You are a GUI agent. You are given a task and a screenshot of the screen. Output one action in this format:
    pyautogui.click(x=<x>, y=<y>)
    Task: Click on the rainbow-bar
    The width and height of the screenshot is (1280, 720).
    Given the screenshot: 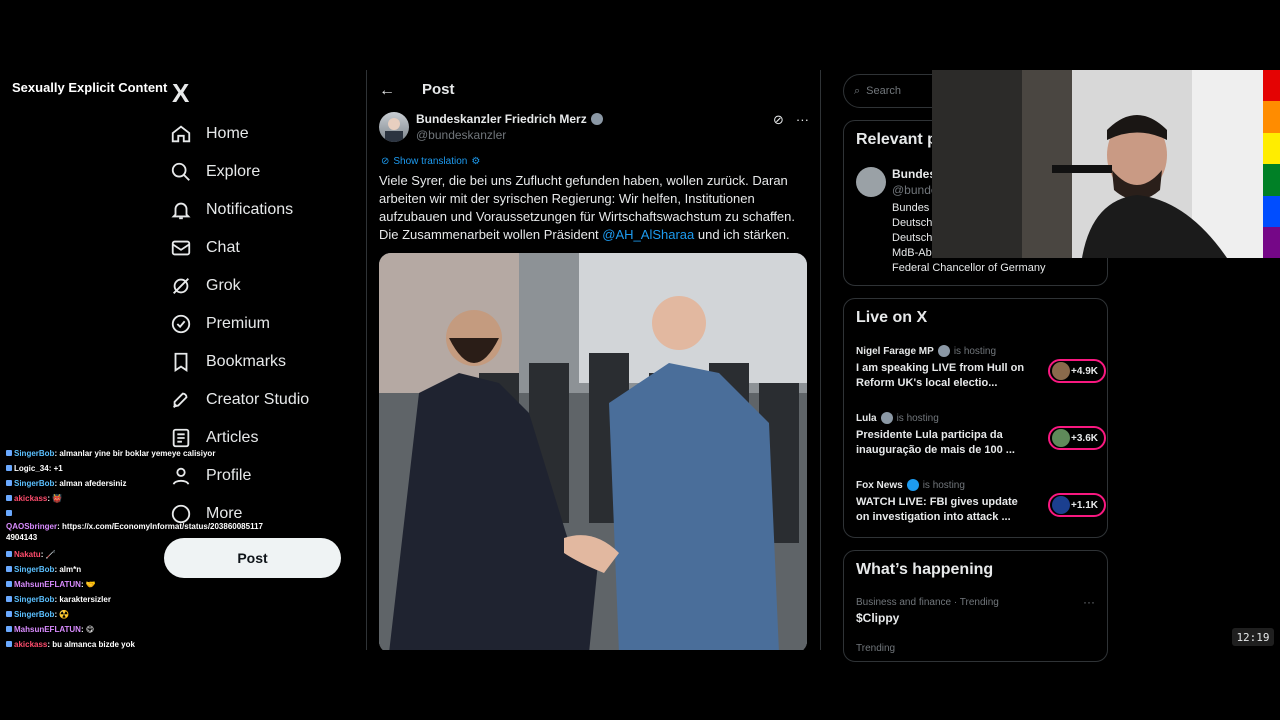 What is the action you would take?
    pyautogui.click(x=1271, y=164)
    